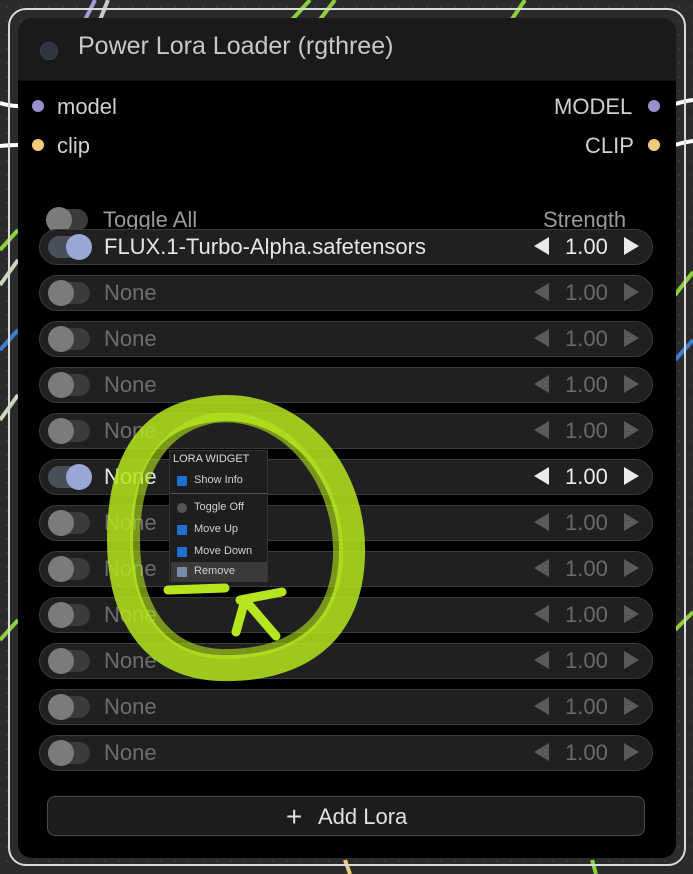 This screenshot has width=693, height=874. I want to click on menu-item-label: Show Info, so click(218, 480).